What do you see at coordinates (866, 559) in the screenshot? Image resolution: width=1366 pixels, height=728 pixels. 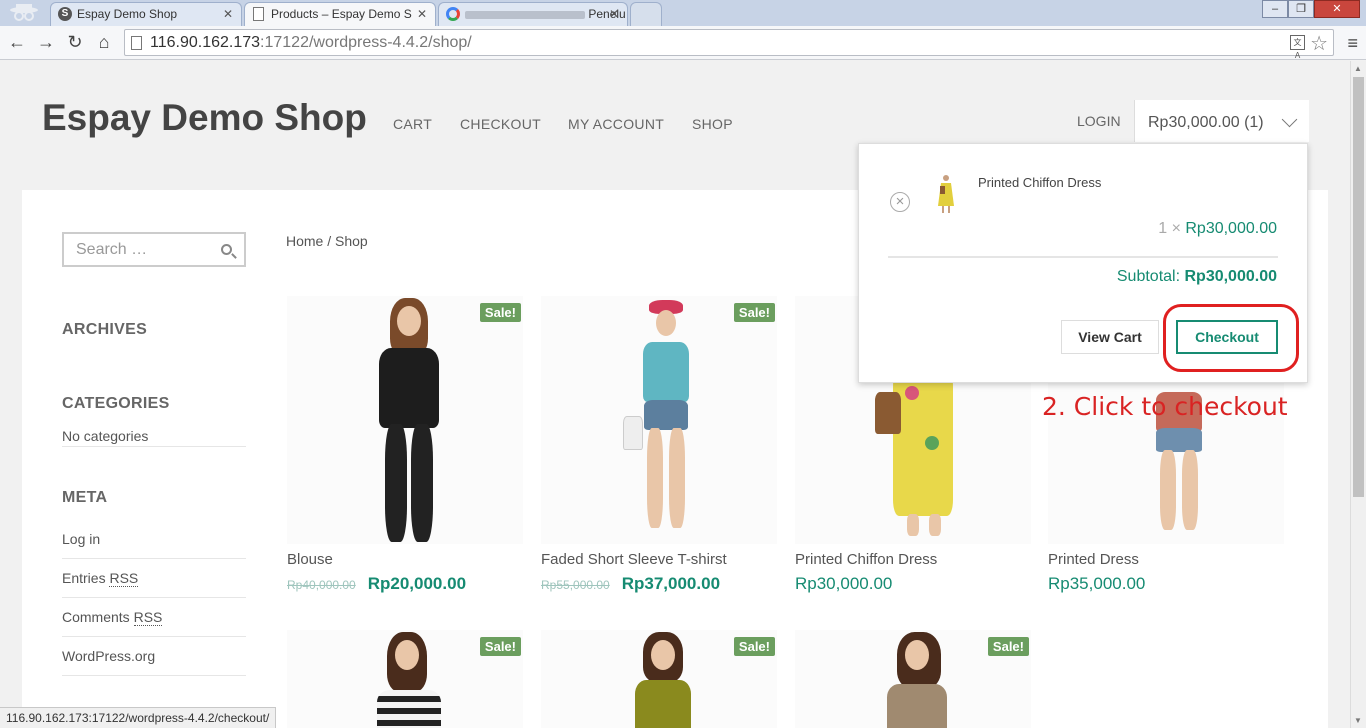 I see `product-name: Printed Chiffon Dress` at bounding box center [866, 559].